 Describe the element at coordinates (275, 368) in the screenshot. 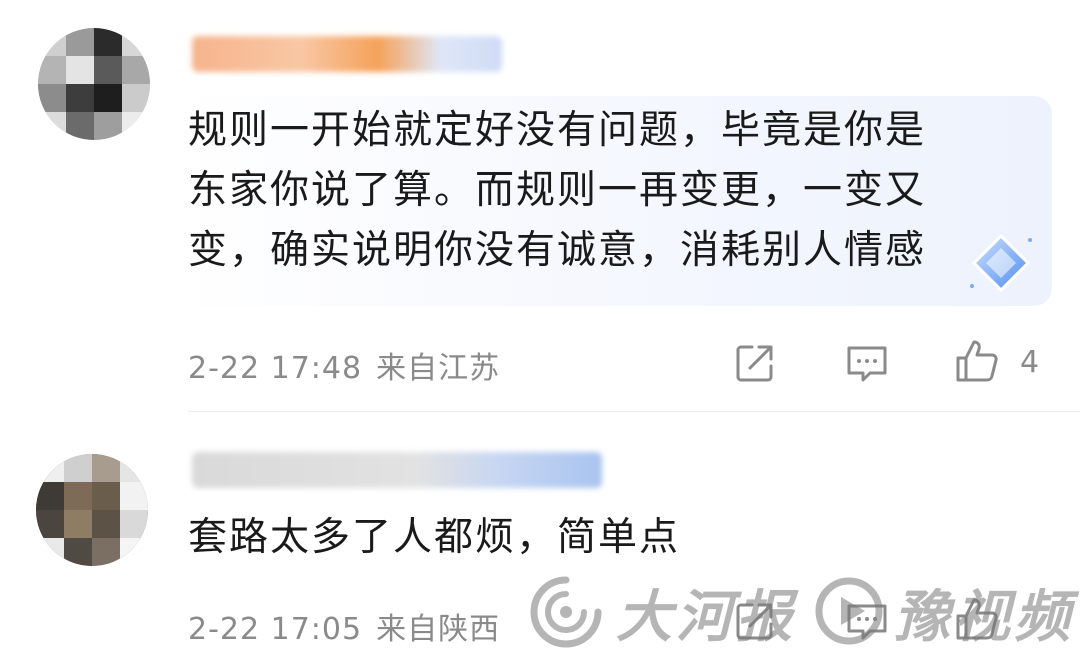

I see `comment-date: 2-22 17:48` at that location.